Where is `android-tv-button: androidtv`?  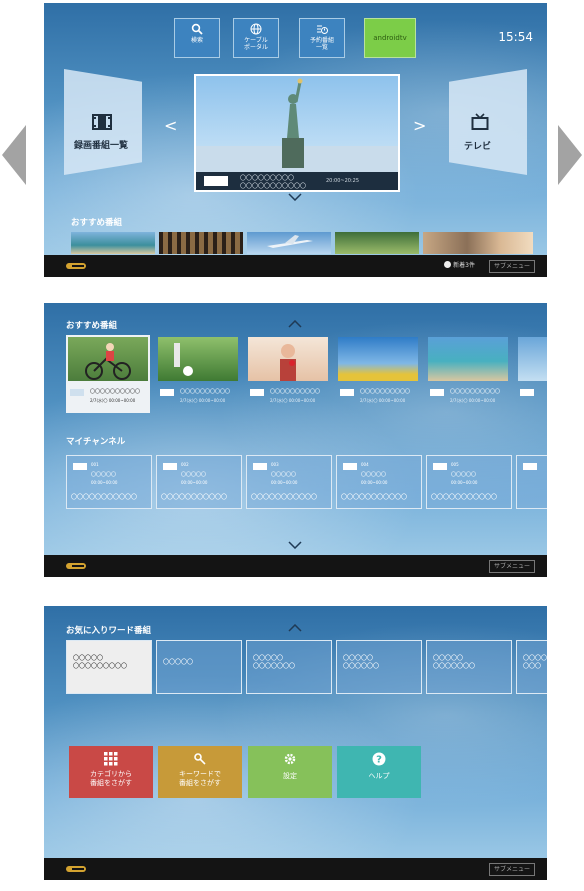 android-tv-button: androidtv is located at coordinates (390, 38).